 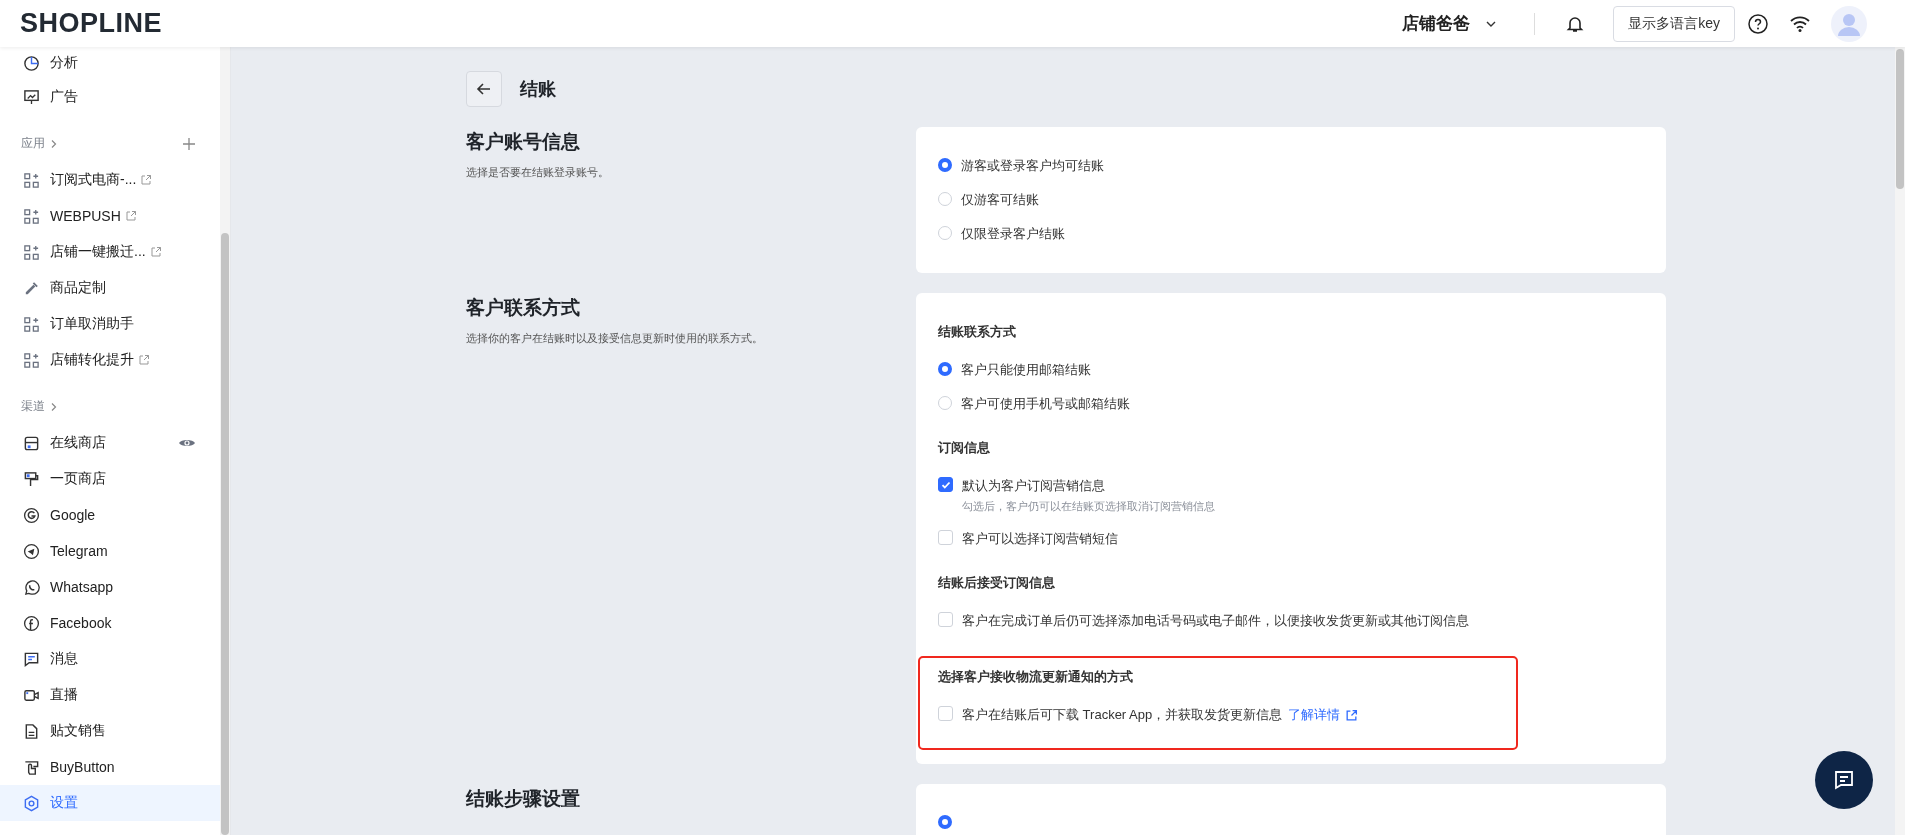 I want to click on chat-button, so click(x=1844, y=780).